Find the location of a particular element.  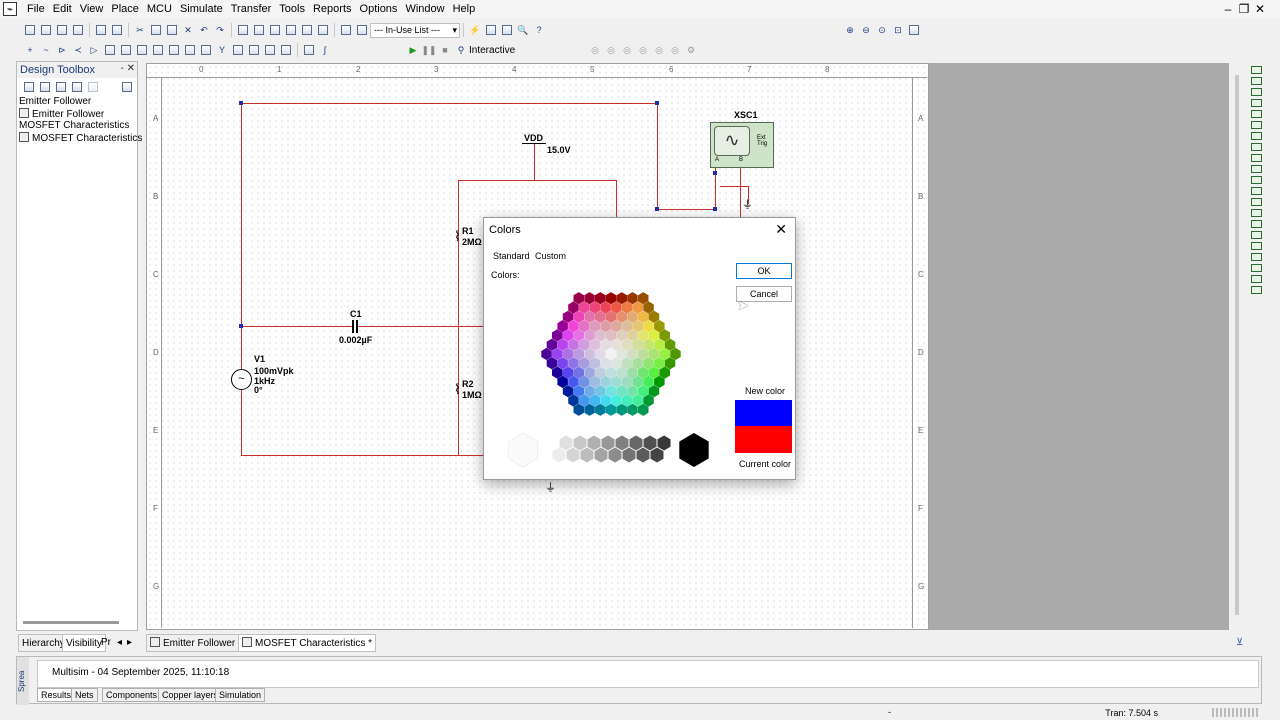

v1-amplitude: 100mVpk is located at coordinates (274, 371).